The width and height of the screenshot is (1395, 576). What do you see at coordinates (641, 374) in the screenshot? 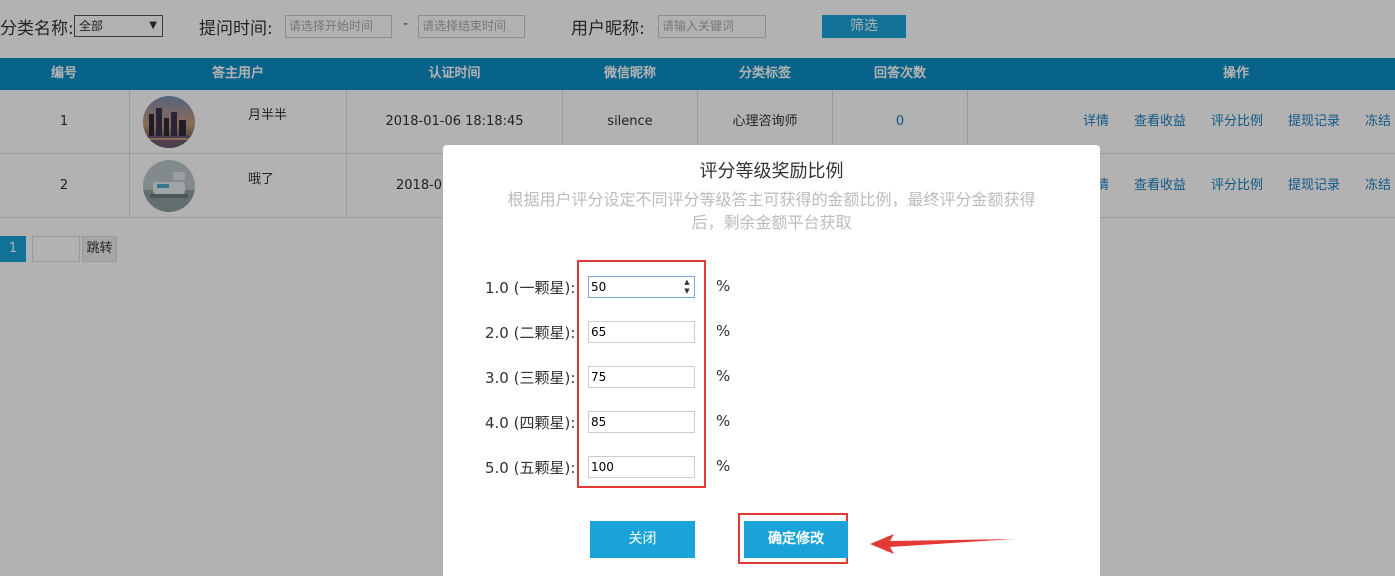
I see `inputs-highlight-box` at bounding box center [641, 374].